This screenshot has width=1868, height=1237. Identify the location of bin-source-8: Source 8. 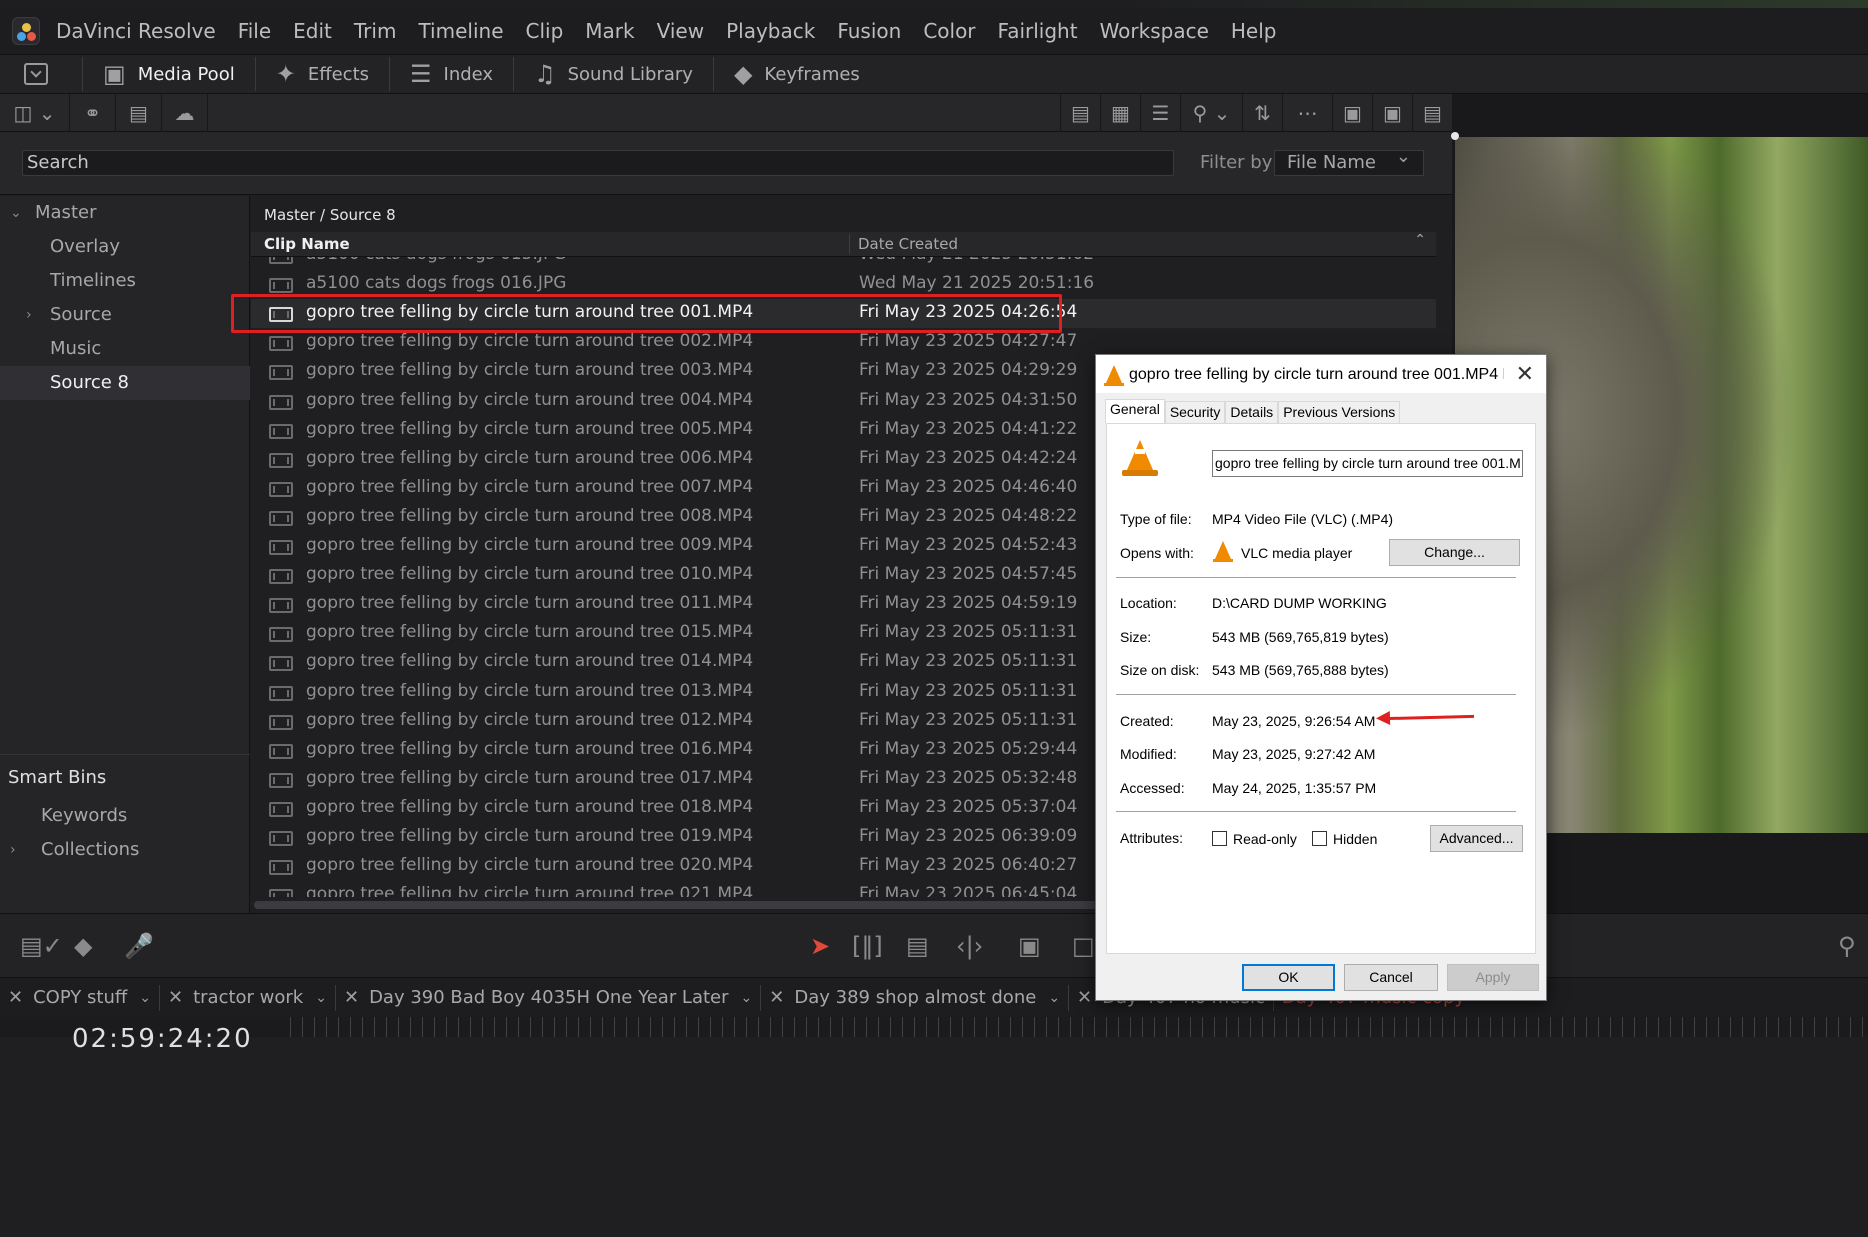
(125, 383).